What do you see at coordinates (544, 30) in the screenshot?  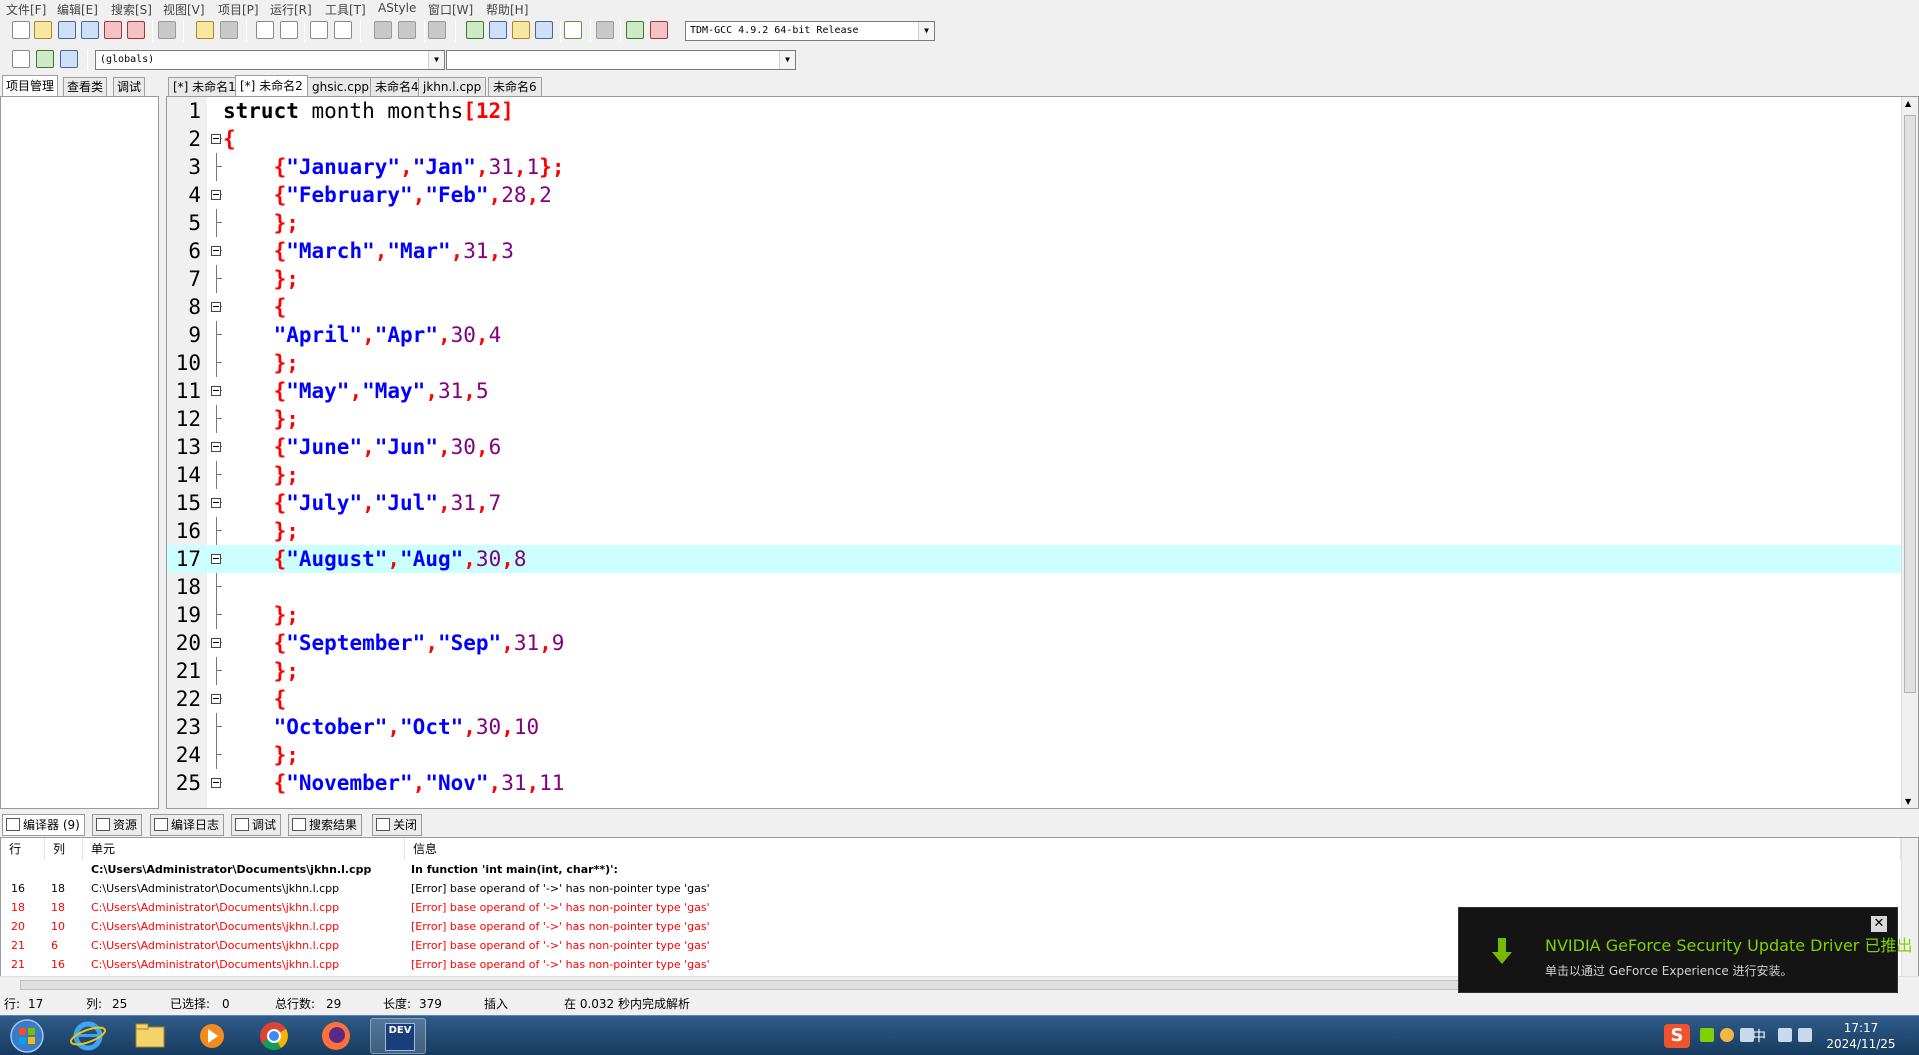 I see `rebuild-icon` at bounding box center [544, 30].